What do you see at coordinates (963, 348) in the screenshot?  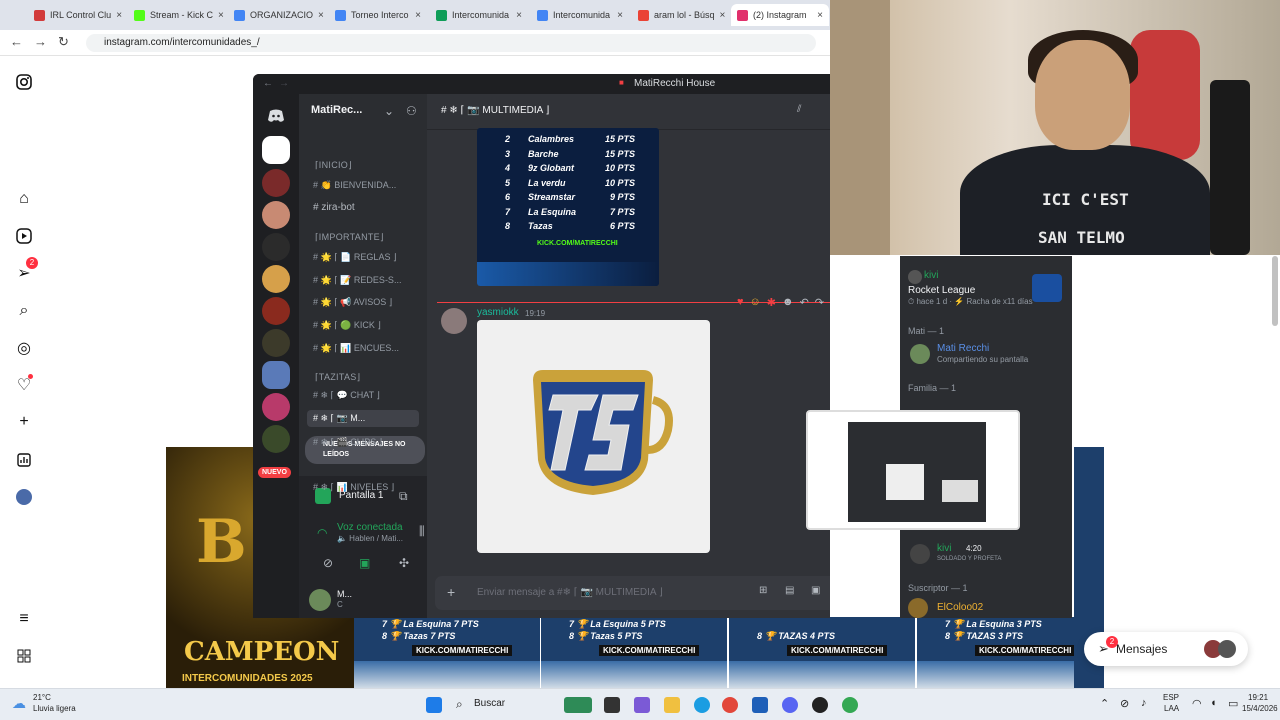 I see `member1-name: Mati Recchi` at bounding box center [963, 348].